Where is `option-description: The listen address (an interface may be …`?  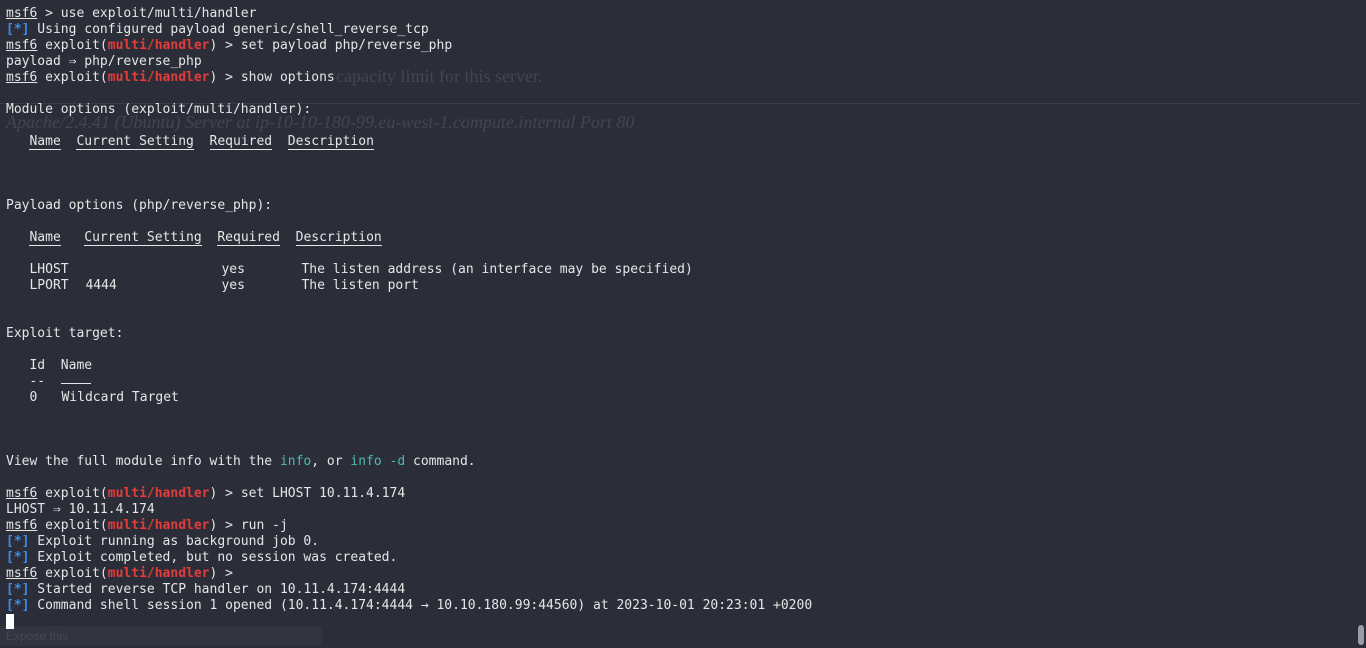
option-description: The listen address (an interface may be … is located at coordinates (497, 269).